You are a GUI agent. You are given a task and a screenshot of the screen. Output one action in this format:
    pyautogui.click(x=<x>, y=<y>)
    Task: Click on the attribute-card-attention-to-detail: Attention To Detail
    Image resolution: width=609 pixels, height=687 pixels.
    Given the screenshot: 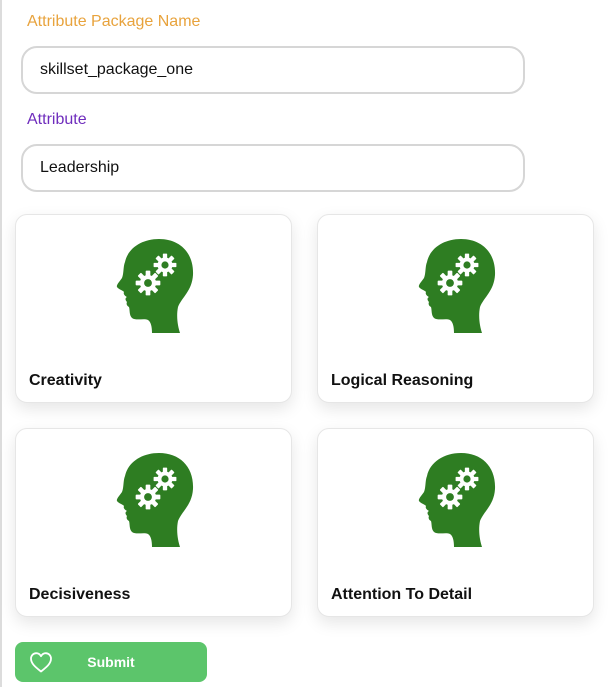 What is the action you would take?
    pyautogui.click(x=455, y=522)
    